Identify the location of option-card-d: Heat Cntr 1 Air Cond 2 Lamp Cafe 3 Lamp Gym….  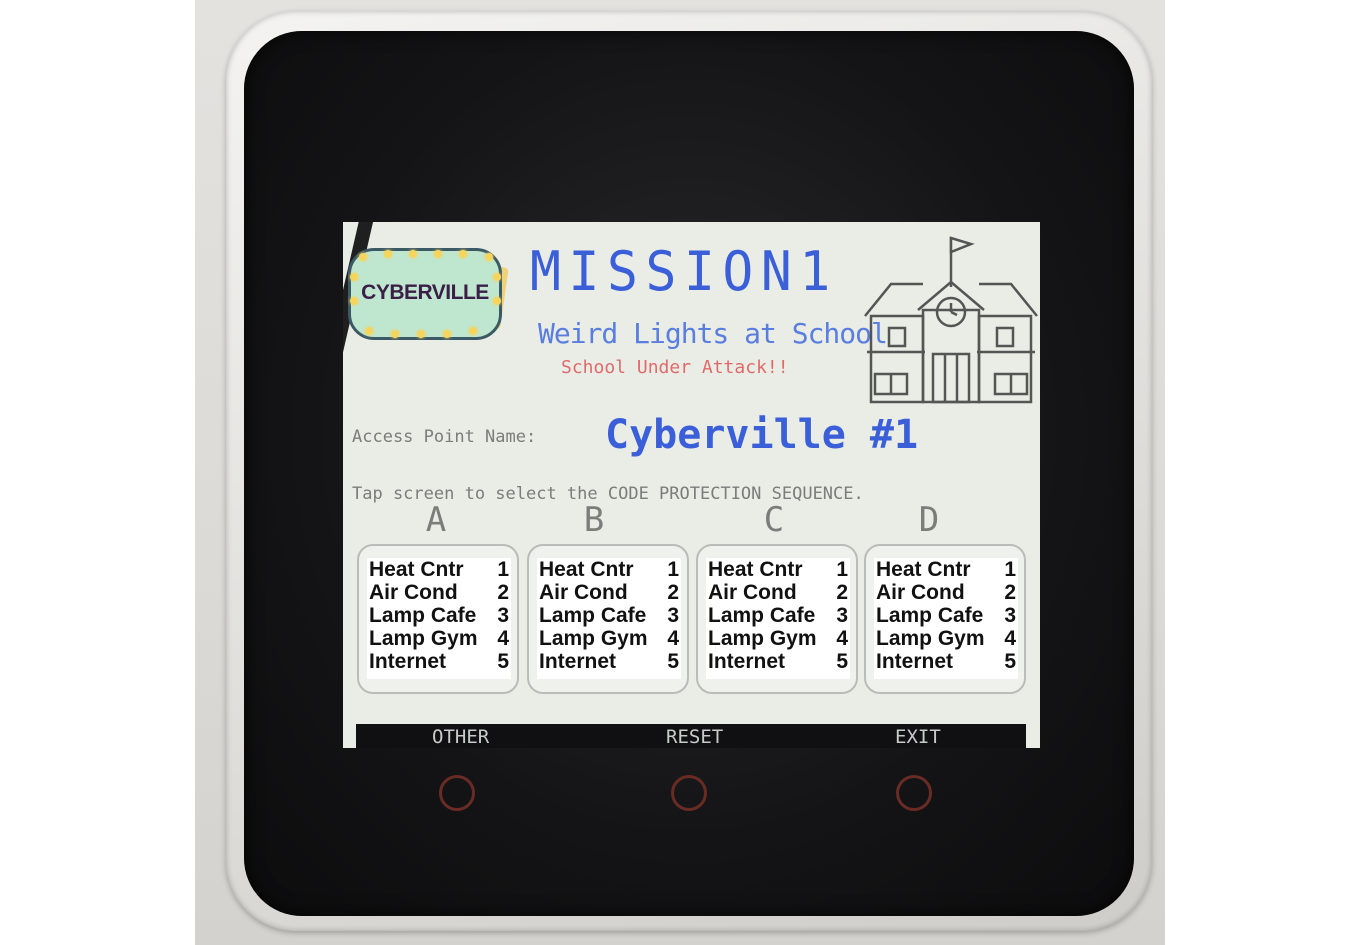
(945, 619).